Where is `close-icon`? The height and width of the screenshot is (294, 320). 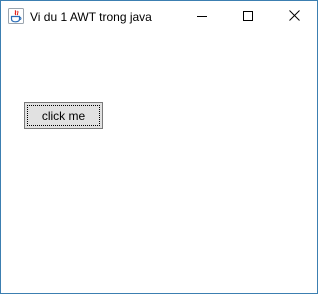
close-icon is located at coordinates (294, 17).